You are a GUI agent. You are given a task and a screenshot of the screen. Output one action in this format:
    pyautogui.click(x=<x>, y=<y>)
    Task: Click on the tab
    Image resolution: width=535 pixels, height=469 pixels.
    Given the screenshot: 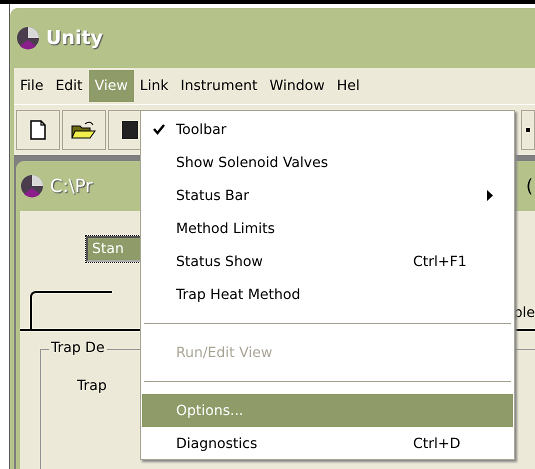 What is the action you would take?
    pyautogui.click(x=71, y=310)
    